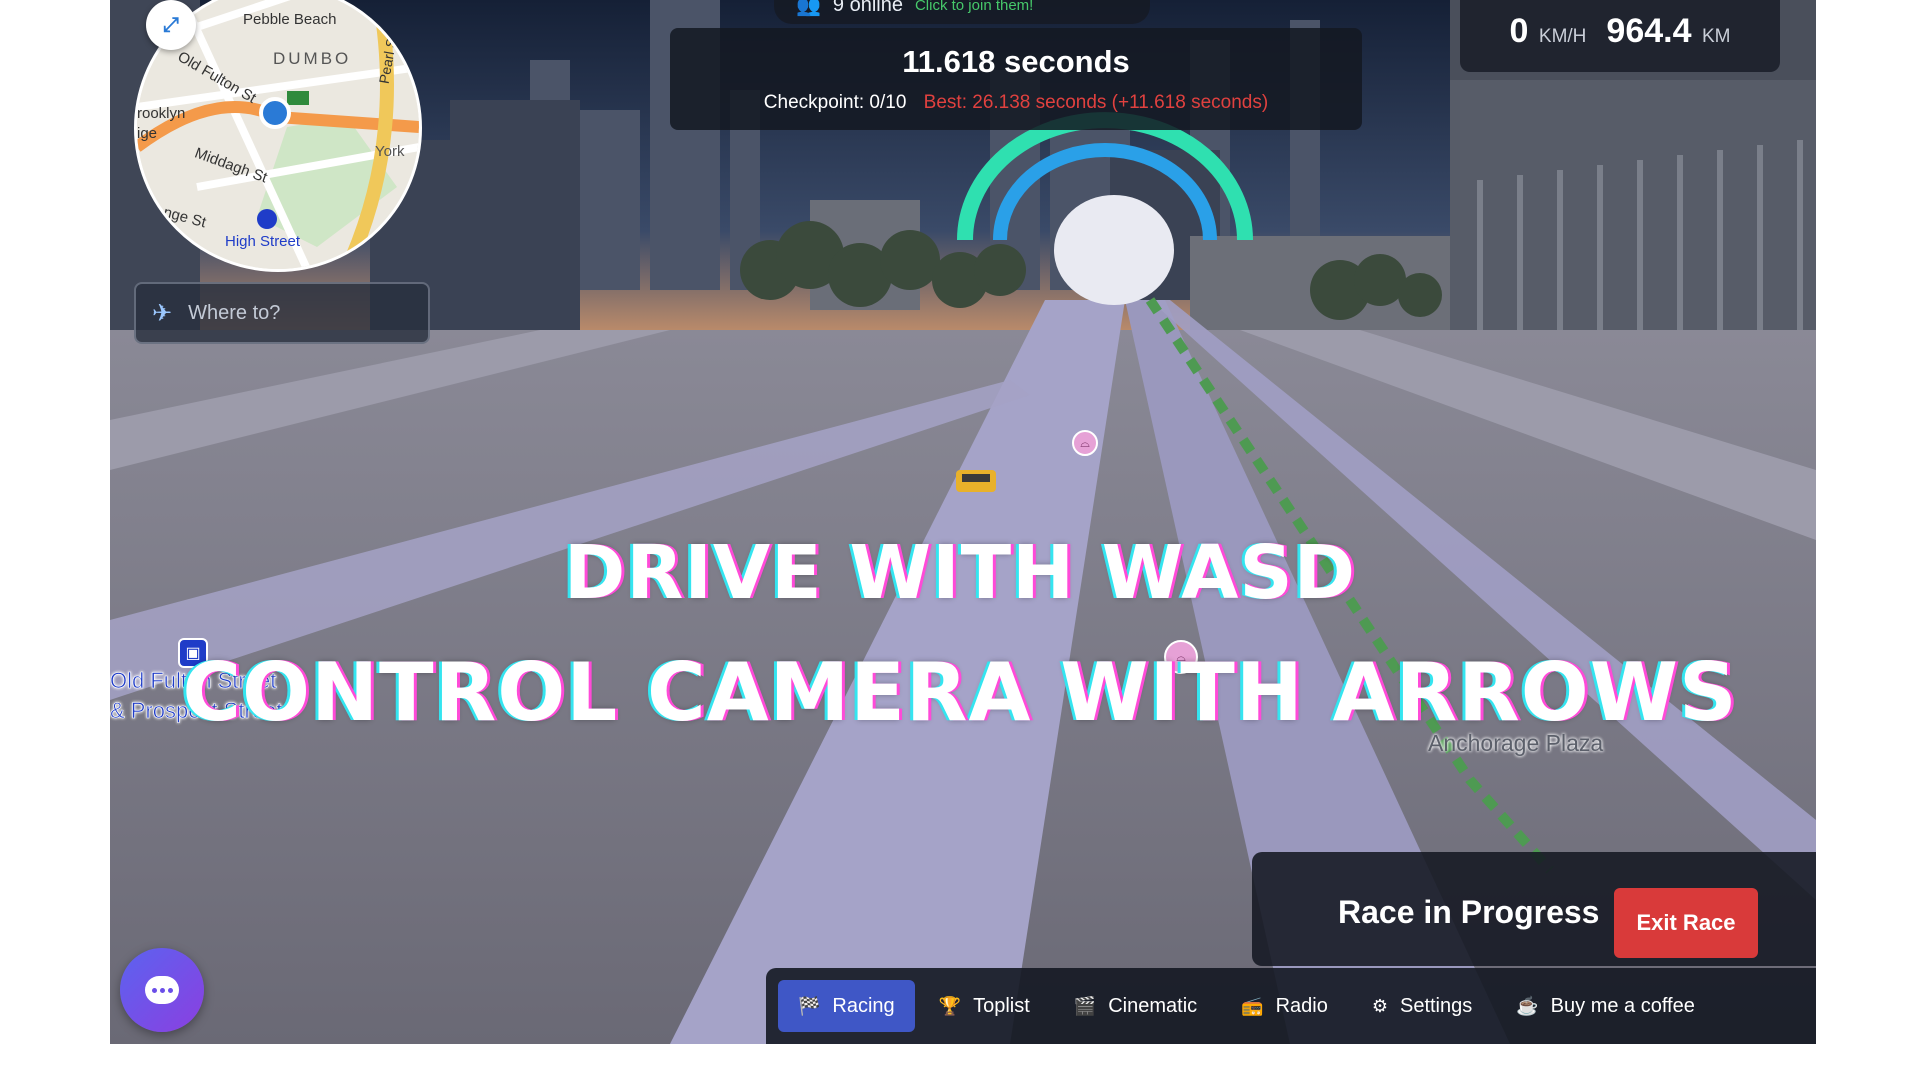 The height and width of the screenshot is (1080, 1920). Describe the element at coordinates (1379, 1005) in the screenshot. I see `gear-icon: ⚙` at that location.